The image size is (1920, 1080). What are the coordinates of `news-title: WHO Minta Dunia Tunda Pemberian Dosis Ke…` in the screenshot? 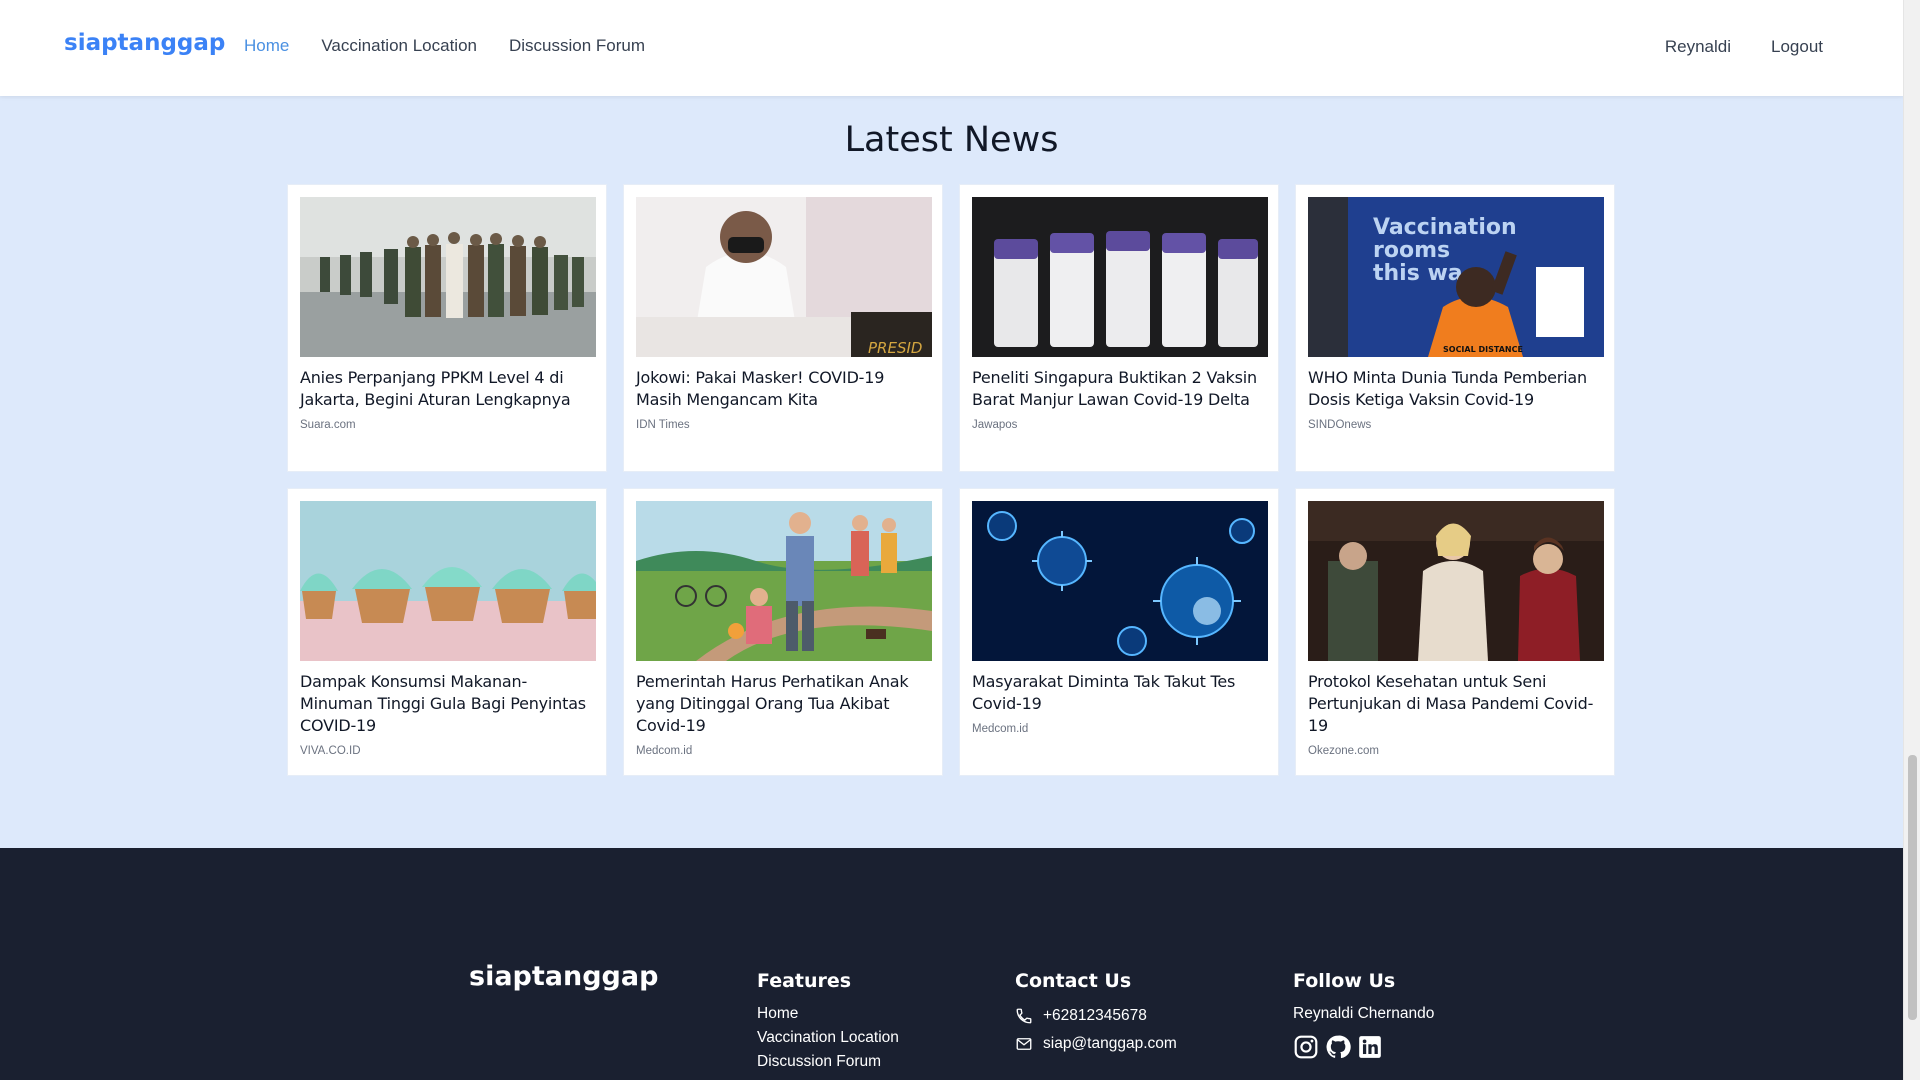 It's located at (1455, 389).